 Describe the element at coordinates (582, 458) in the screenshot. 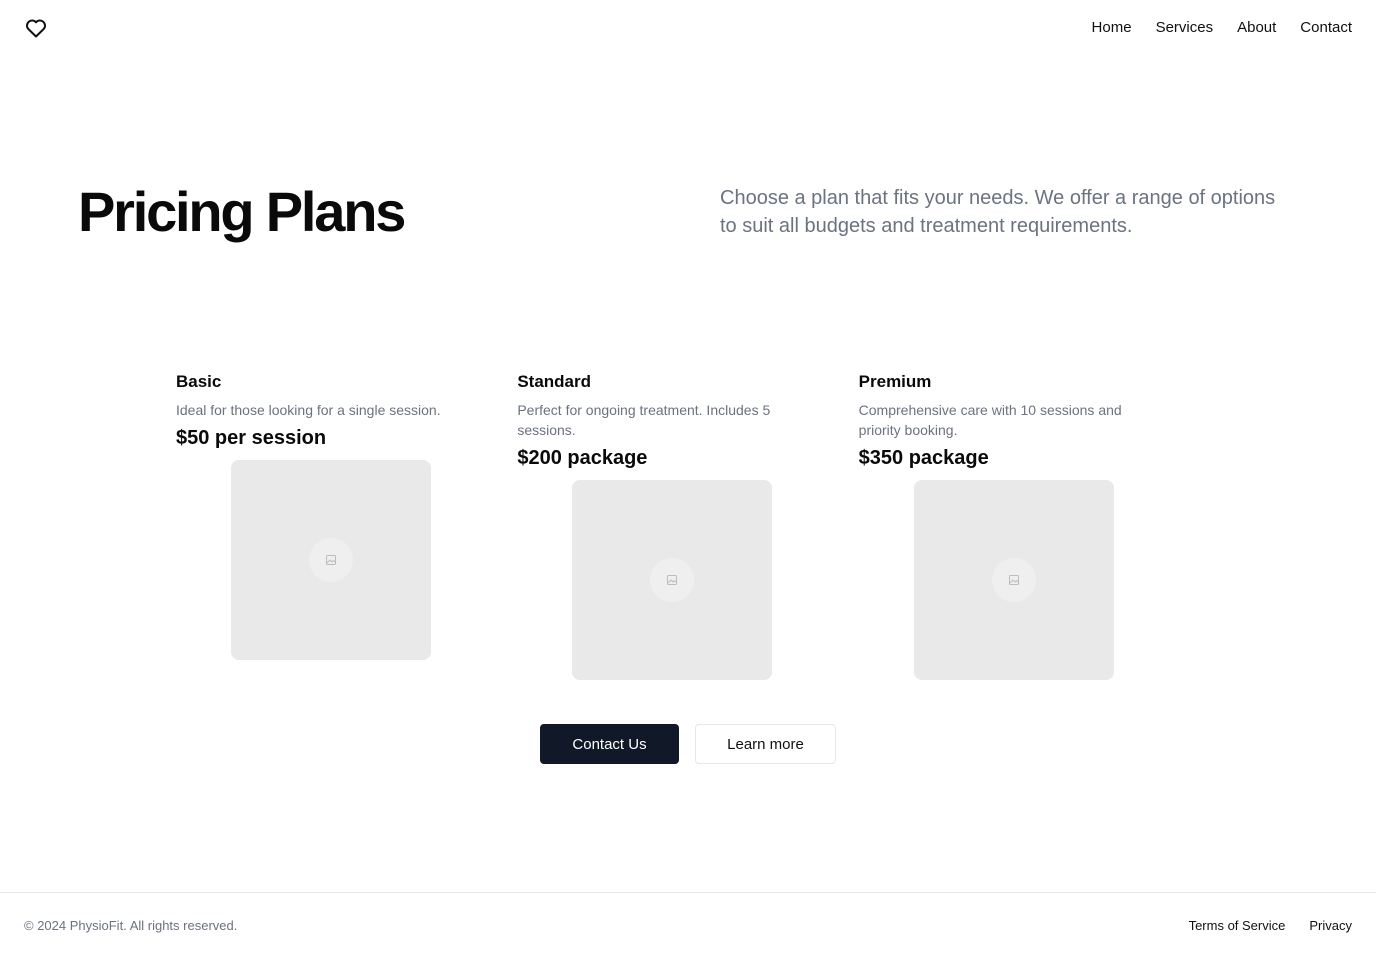

I see `plan-price: $200 package` at that location.